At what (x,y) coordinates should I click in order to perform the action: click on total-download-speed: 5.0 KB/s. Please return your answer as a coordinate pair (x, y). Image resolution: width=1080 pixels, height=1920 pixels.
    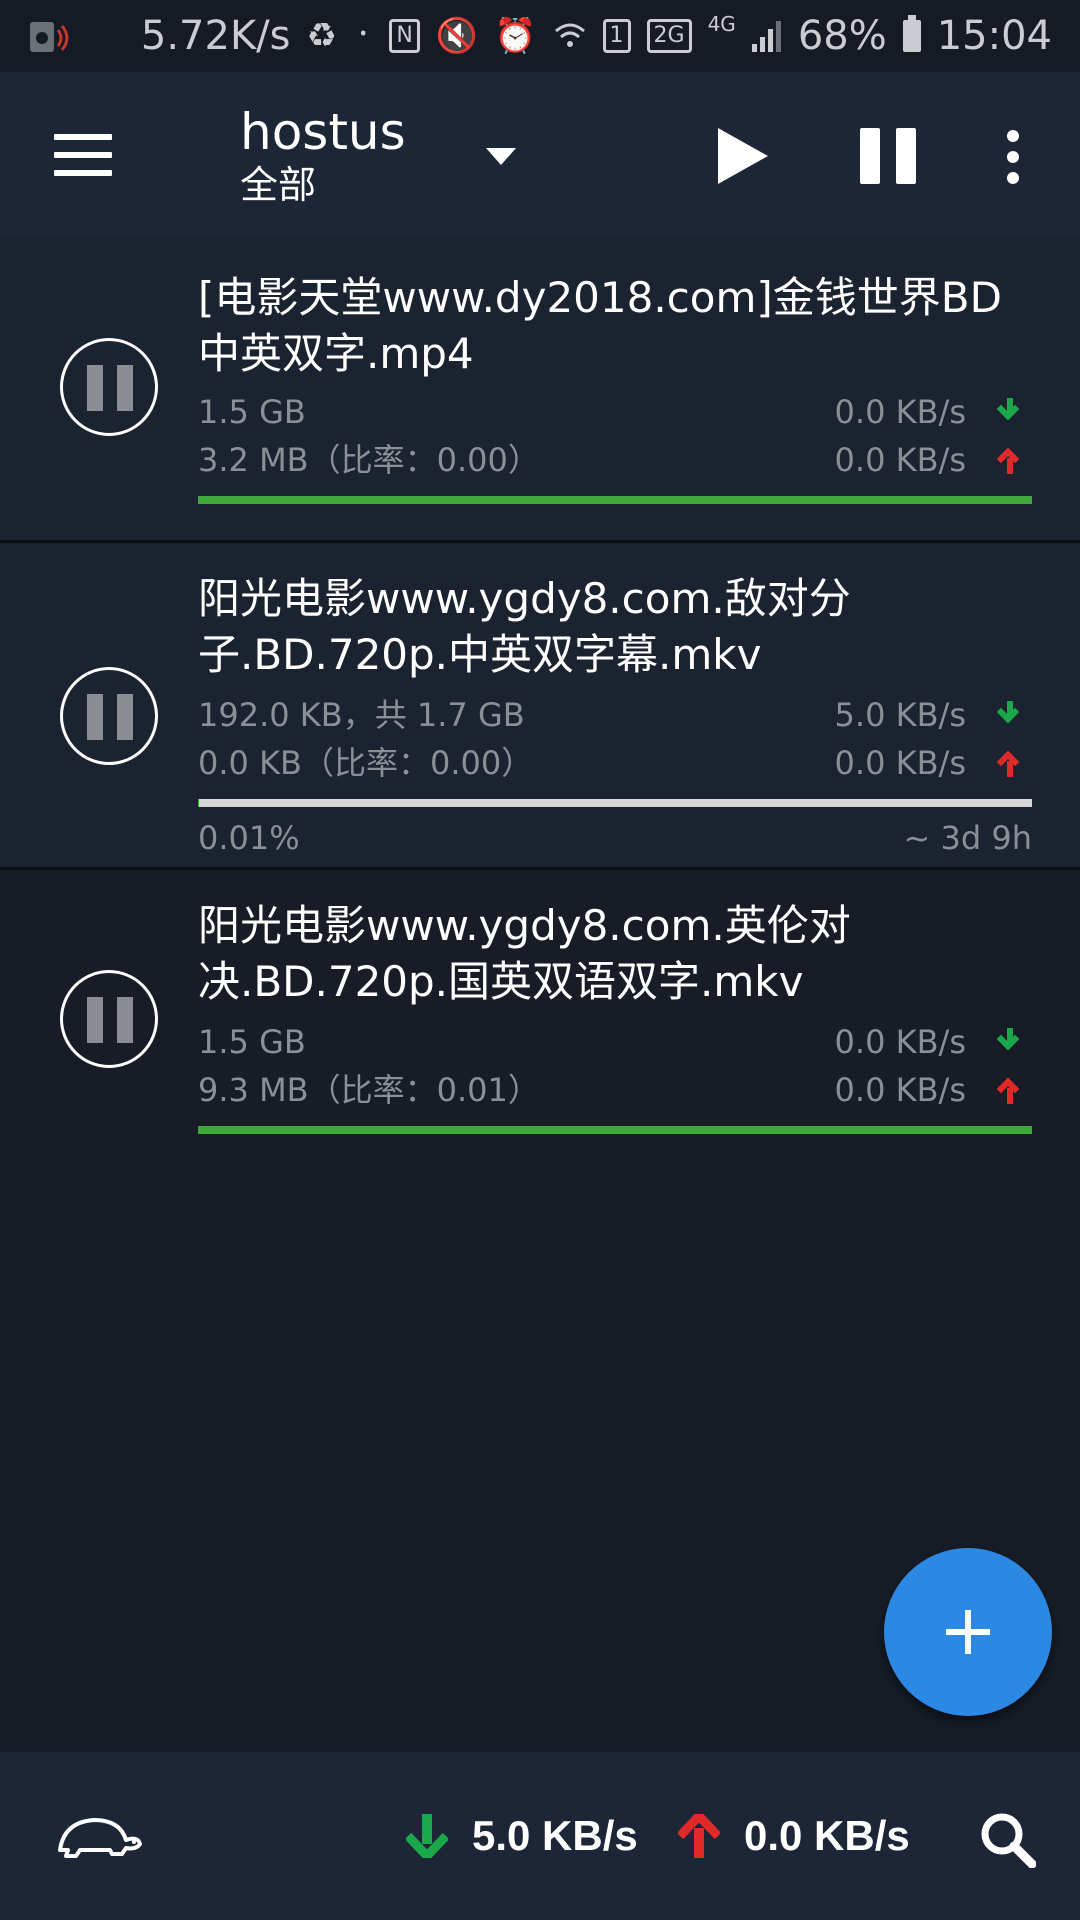
    Looking at the image, I should click on (555, 1835).